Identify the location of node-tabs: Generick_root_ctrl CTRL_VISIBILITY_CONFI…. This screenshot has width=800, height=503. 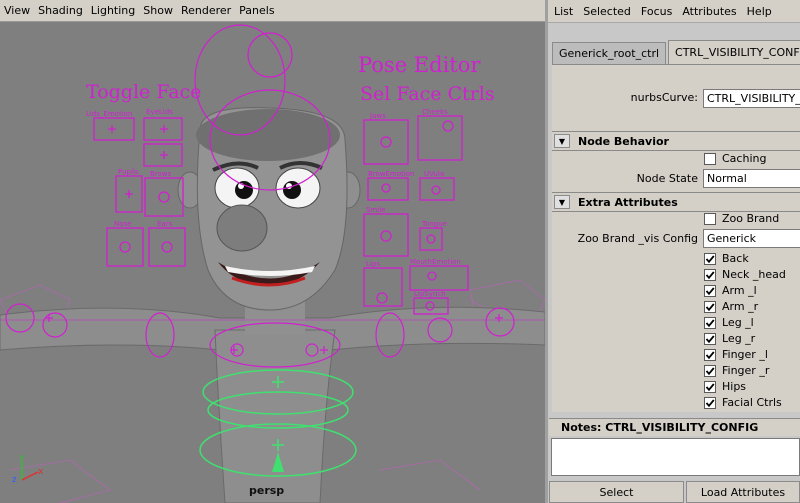
(676, 52).